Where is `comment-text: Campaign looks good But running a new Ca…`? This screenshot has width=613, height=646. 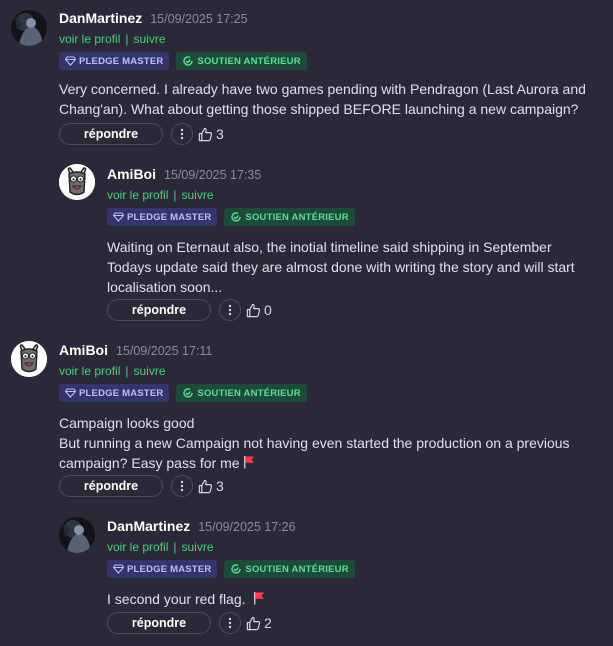 comment-text: Campaign looks good But running a new Ca… is located at coordinates (332, 443).